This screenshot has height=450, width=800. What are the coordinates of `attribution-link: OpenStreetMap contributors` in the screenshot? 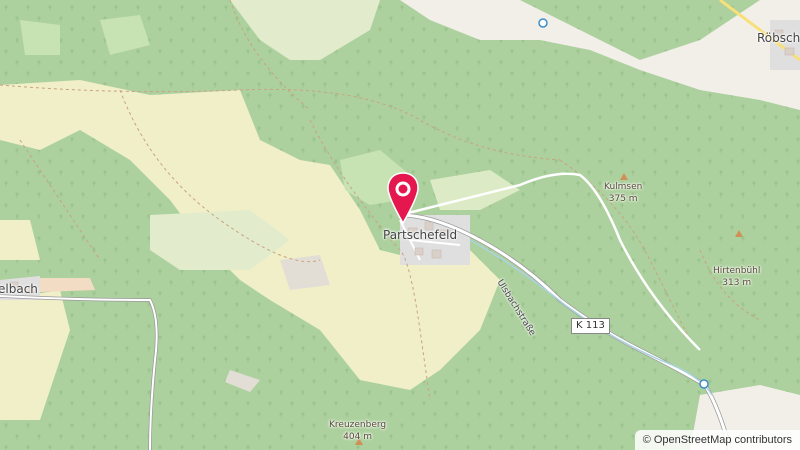 It's located at (723, 440).